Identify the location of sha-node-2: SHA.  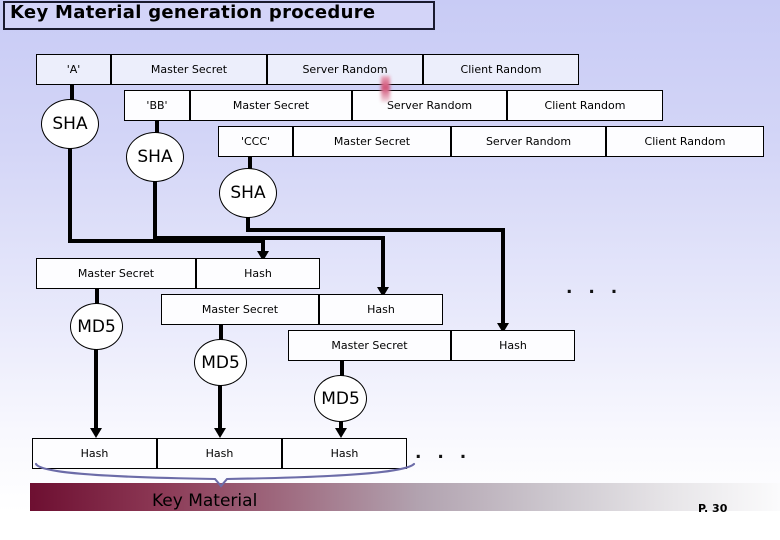
(155, 157).